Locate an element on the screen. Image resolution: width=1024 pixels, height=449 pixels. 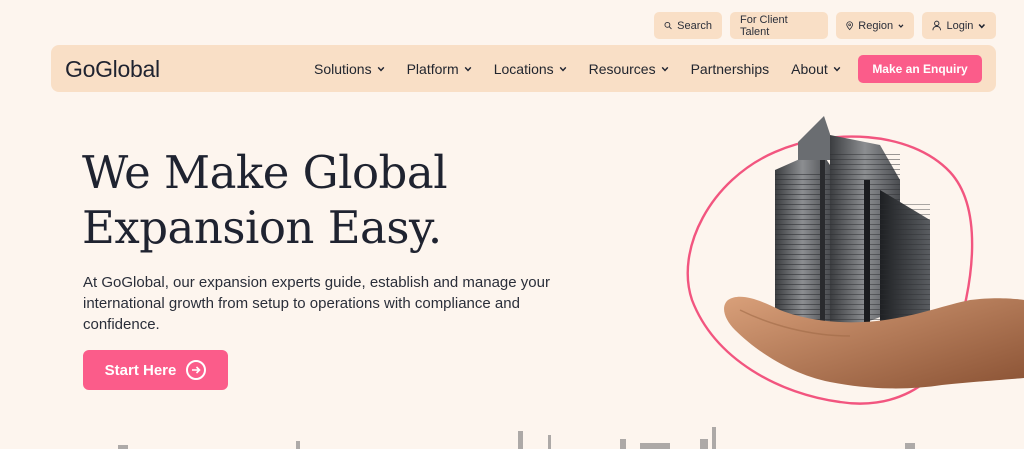
nav-item-label: Solutions is located at coordinates (343, 68).